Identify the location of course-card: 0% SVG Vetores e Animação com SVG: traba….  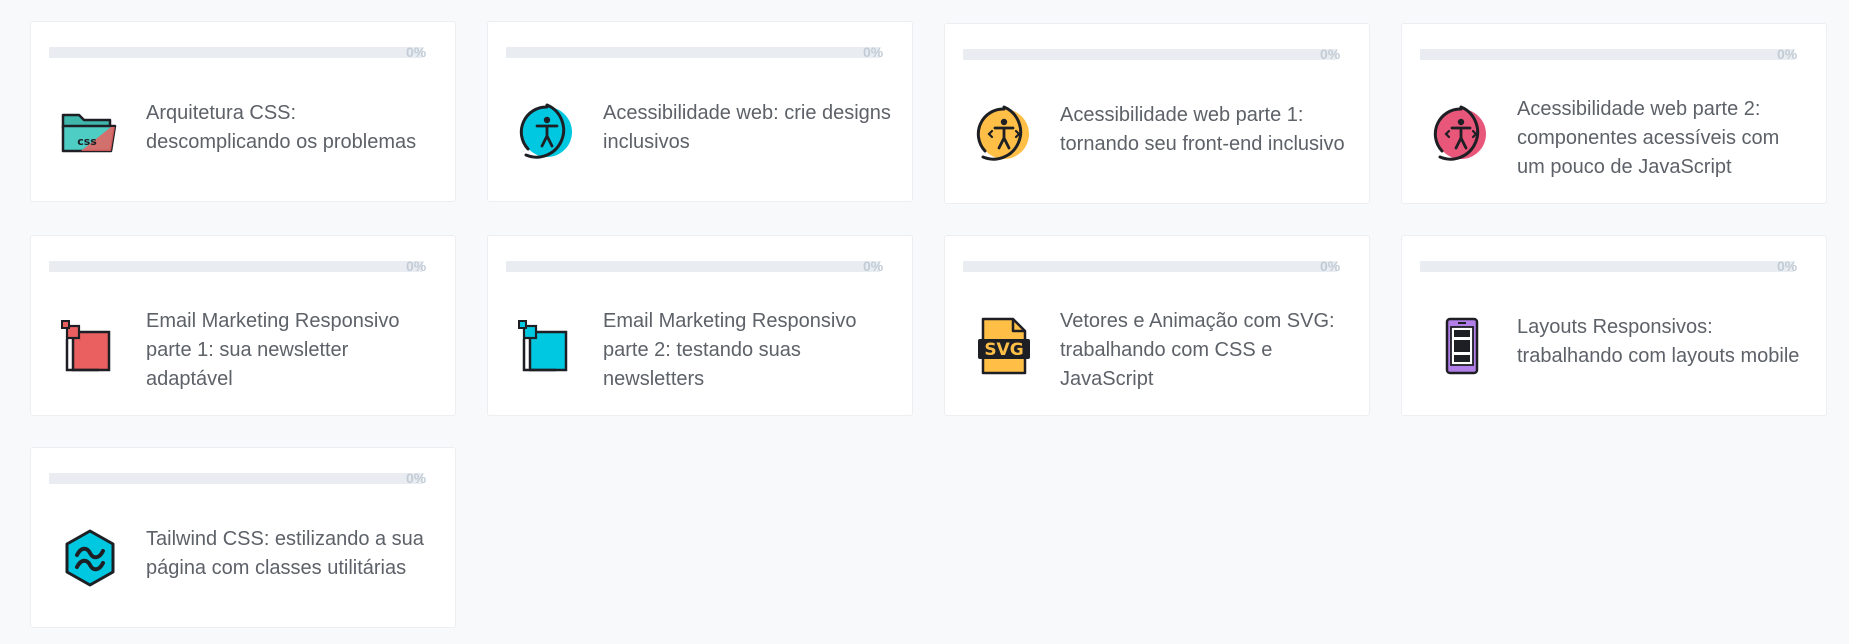
(1157, 325).